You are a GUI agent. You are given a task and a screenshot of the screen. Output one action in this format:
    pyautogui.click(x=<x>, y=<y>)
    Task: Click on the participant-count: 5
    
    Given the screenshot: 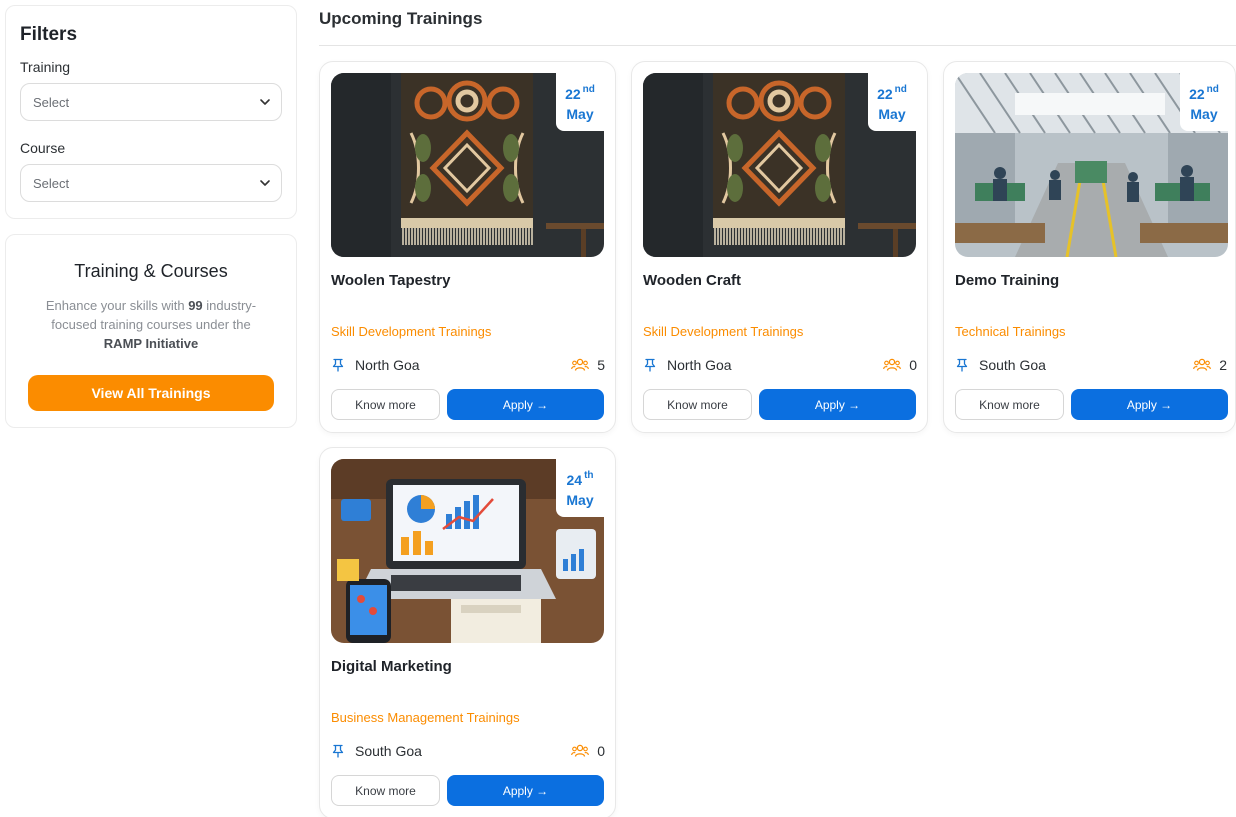 What is the action you would take?
    pyautogui.click(x=588, y=365)
    